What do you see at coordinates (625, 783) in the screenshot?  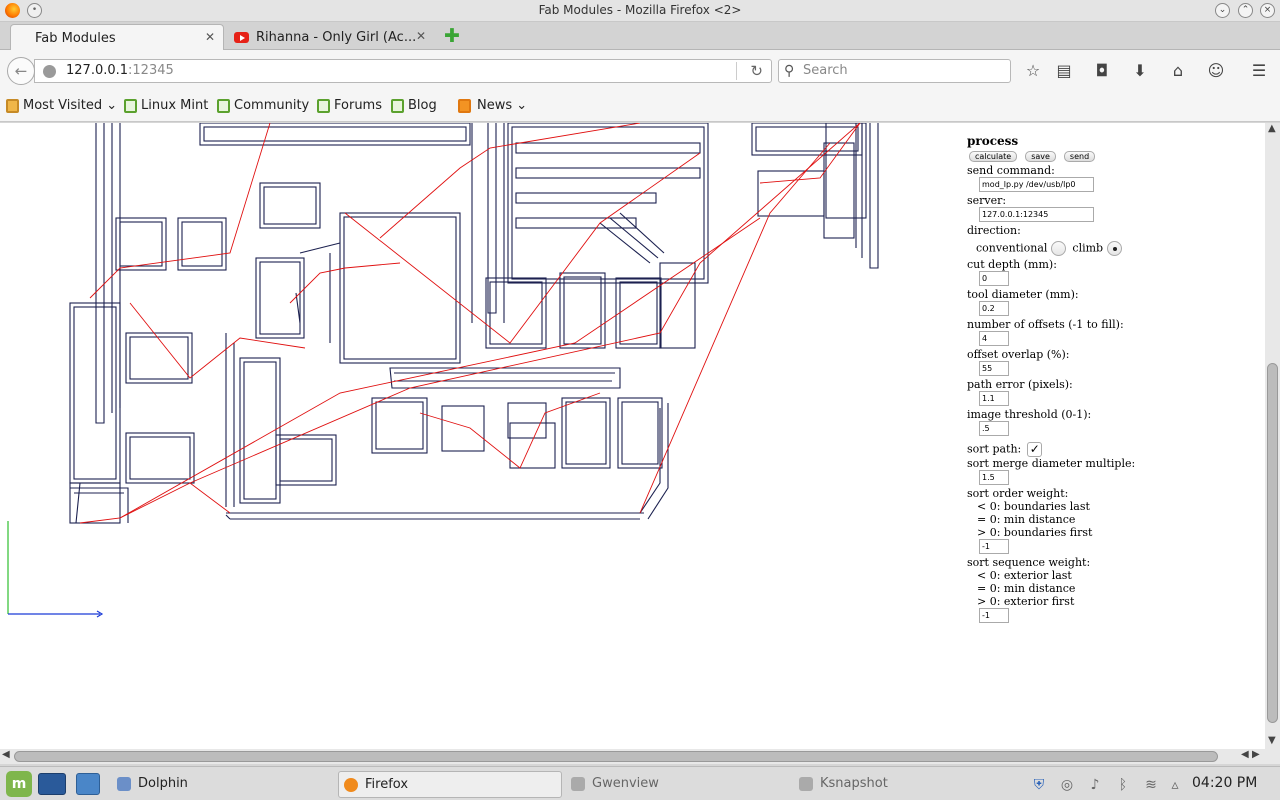 I see `task-label: Gwenview` at bounding box center [625, 783].